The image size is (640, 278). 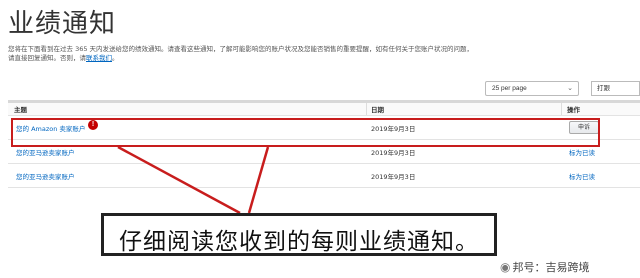 I want to click on watermark-text: 邦号：吉易跨境, so click(x=551, y=267).